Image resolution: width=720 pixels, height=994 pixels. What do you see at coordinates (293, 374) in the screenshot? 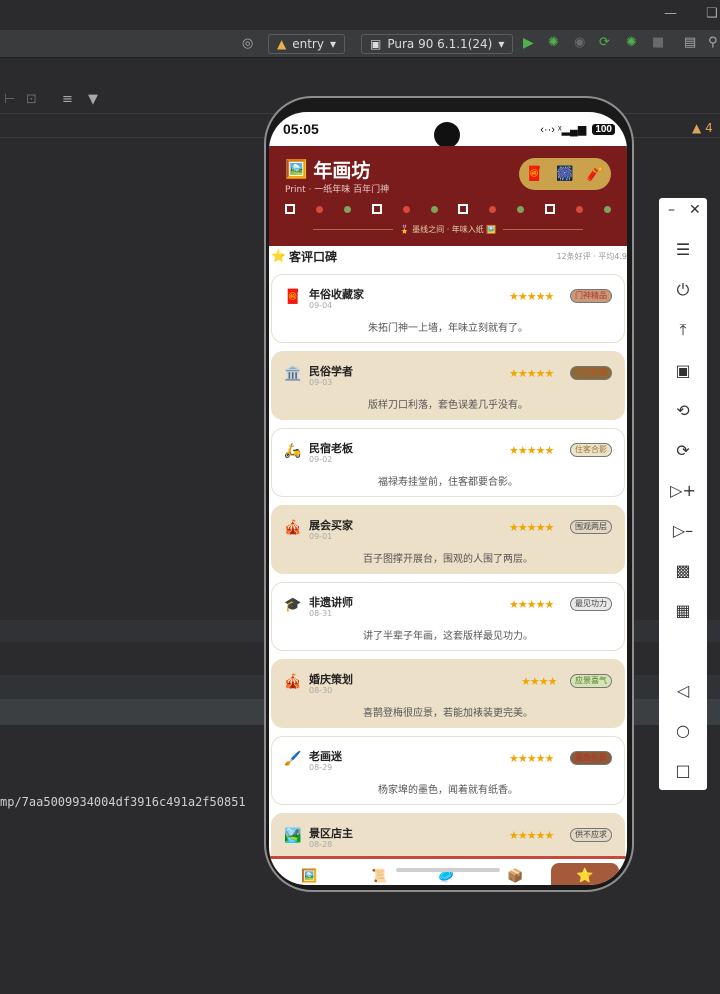
I see `reviewer-avatar-icon: 🏛️` at bounding box center [293, 374].